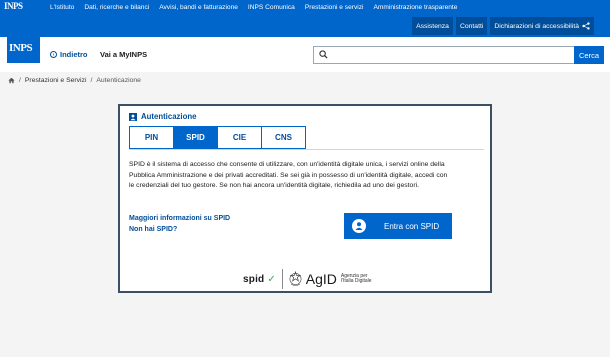 The width and height of the screenshot is (610, 357). Describe the element at coordinates (179, 230) in the screenshot. I see `no-spid-link: Non hai SPID?` at that location.